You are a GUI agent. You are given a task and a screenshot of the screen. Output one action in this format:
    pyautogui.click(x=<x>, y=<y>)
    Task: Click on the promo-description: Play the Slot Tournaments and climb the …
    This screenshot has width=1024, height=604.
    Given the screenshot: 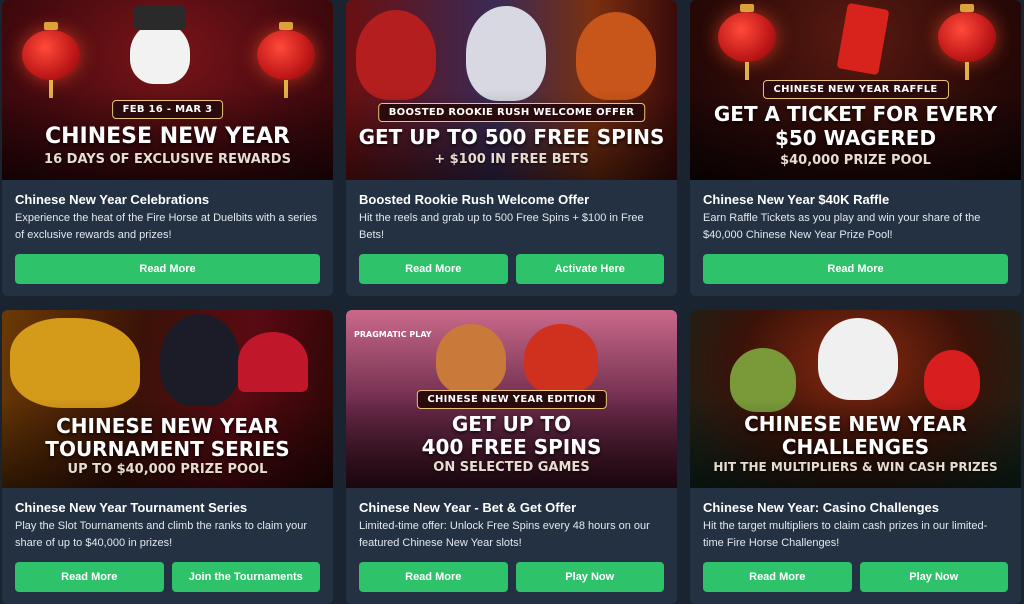 What is the action you would take?
    pyautogui.click(x=161, y=534)
    